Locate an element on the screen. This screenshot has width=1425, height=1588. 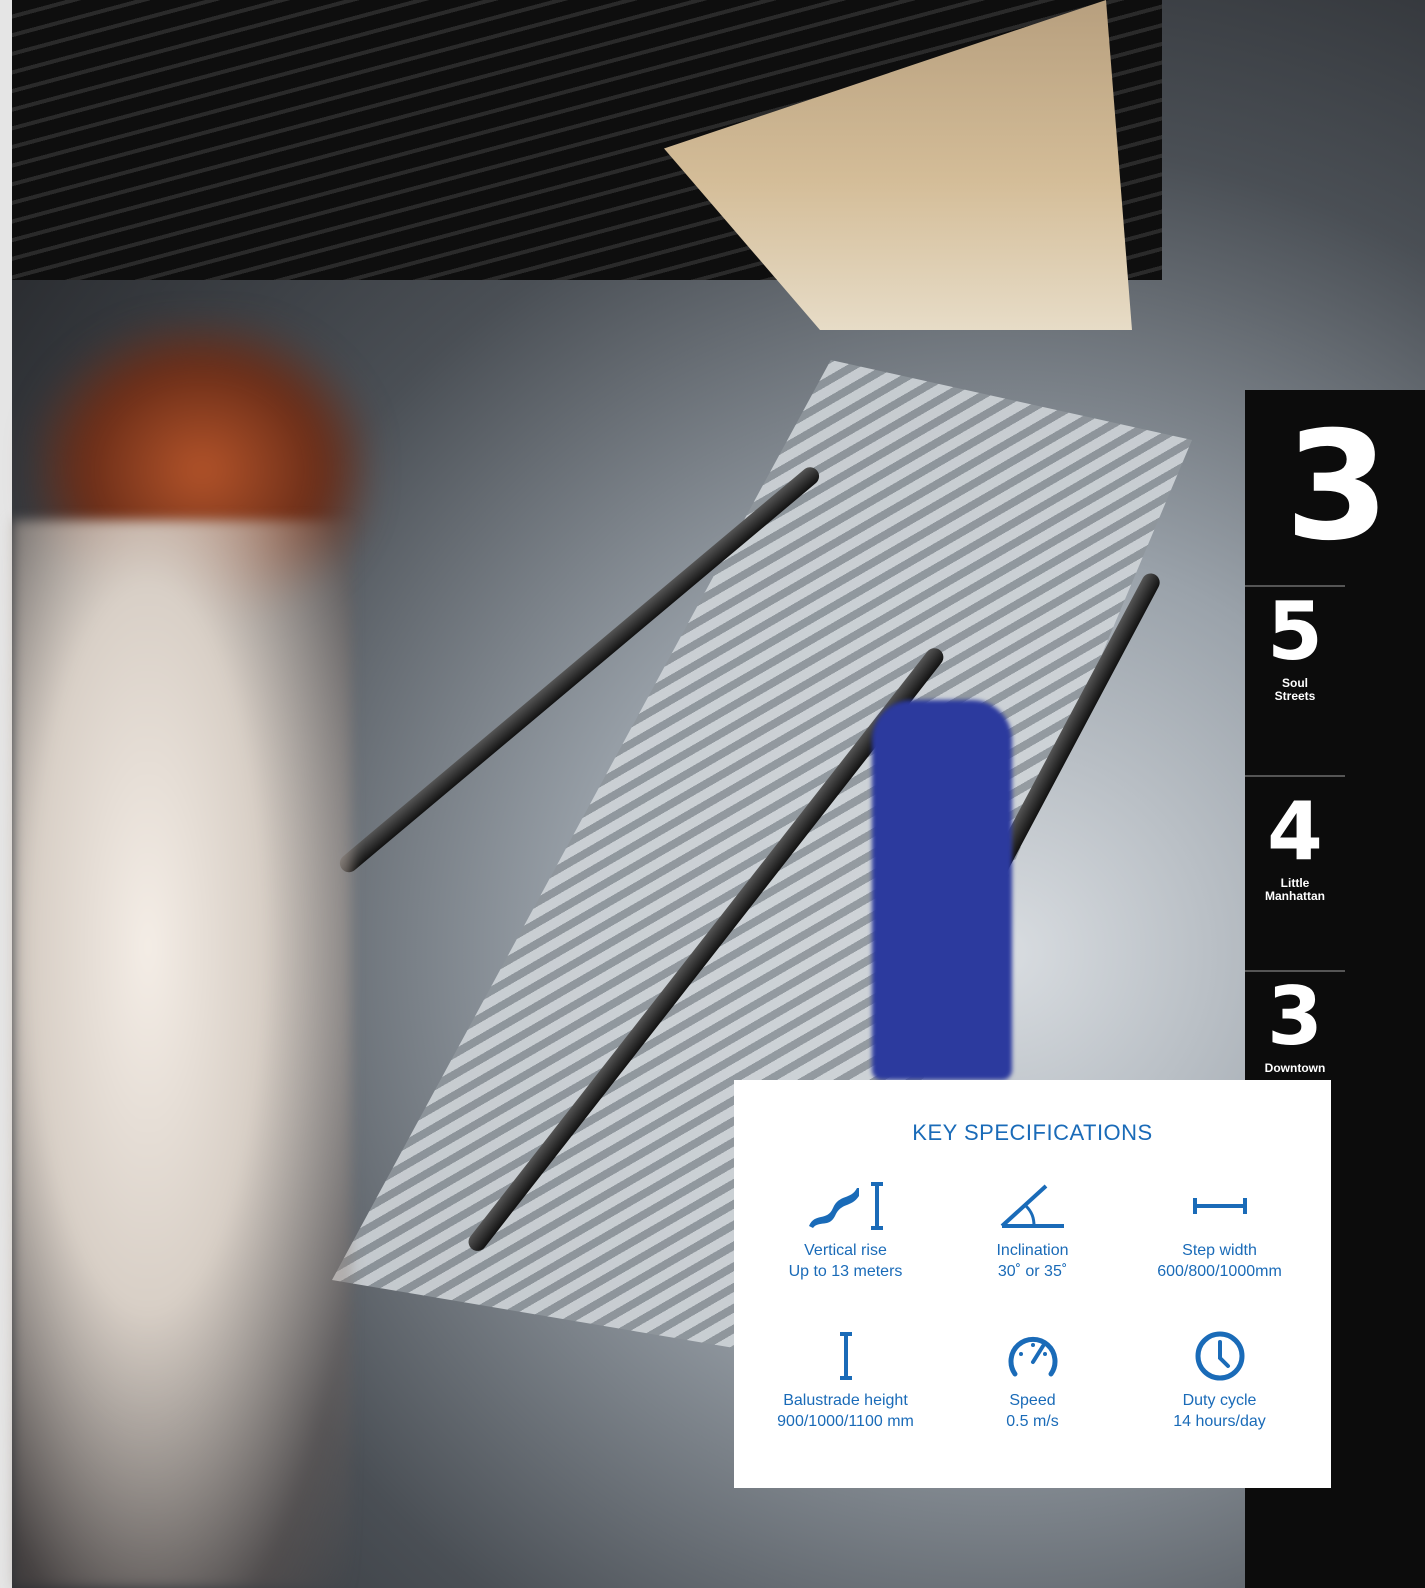
vertical-rise-icon is located at coordinates (845, 1206).